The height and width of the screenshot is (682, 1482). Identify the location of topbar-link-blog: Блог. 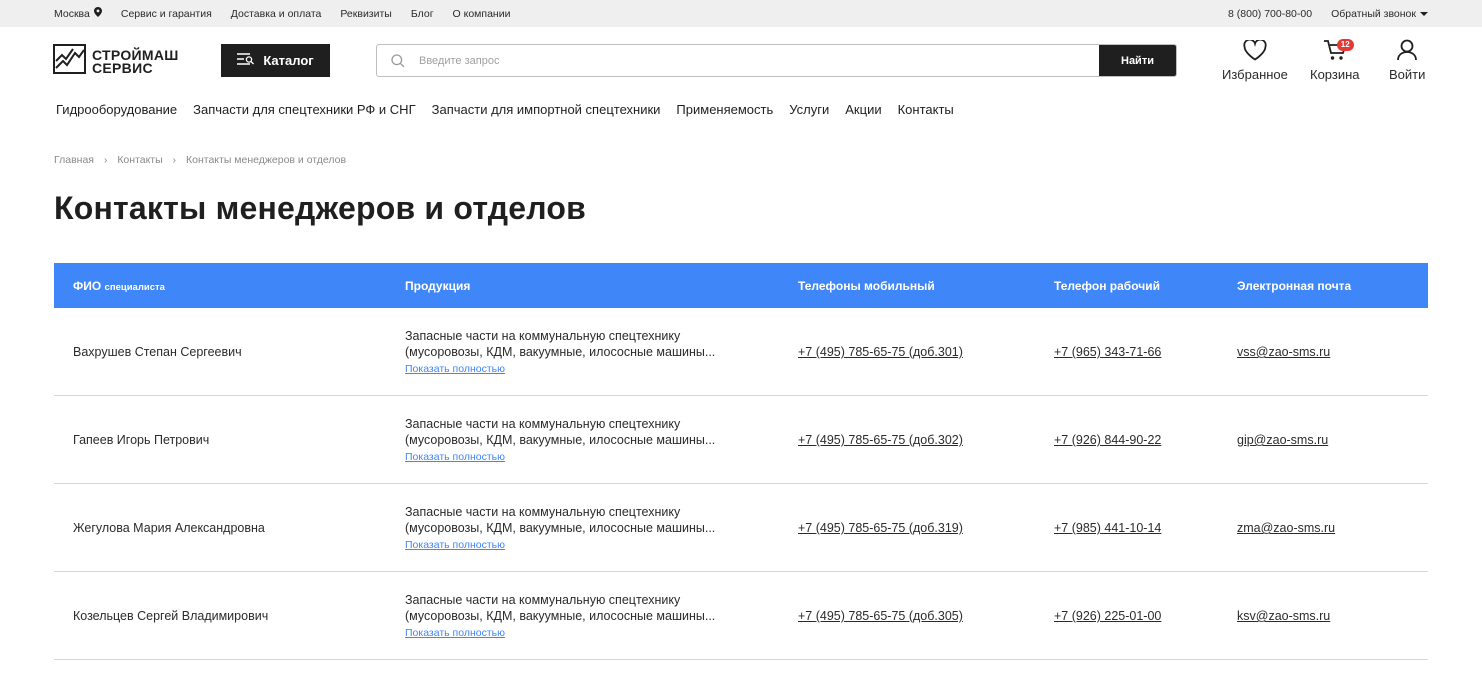
(422, 14).